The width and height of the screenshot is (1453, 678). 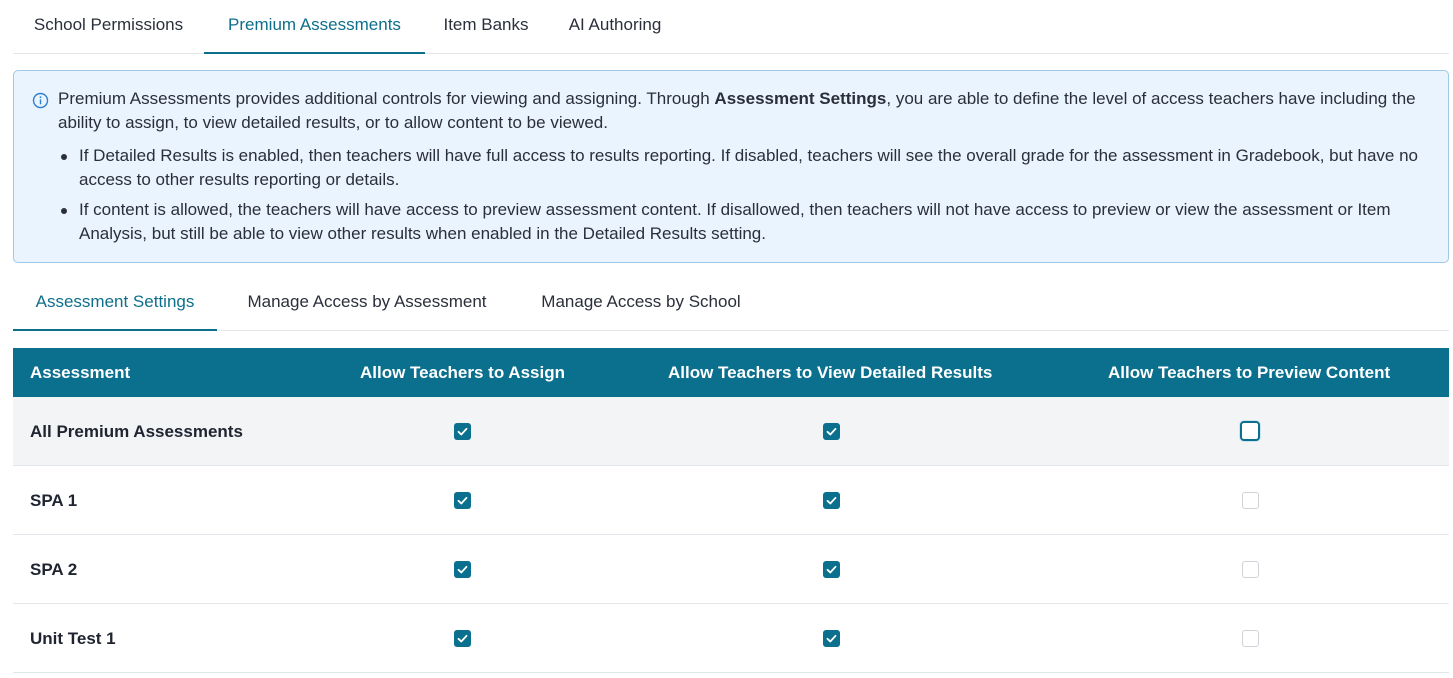 What do you see at coordinates (731, 569) in the screenshot?
I see `table-row: SPA 2` at bounding box center [731, 569].